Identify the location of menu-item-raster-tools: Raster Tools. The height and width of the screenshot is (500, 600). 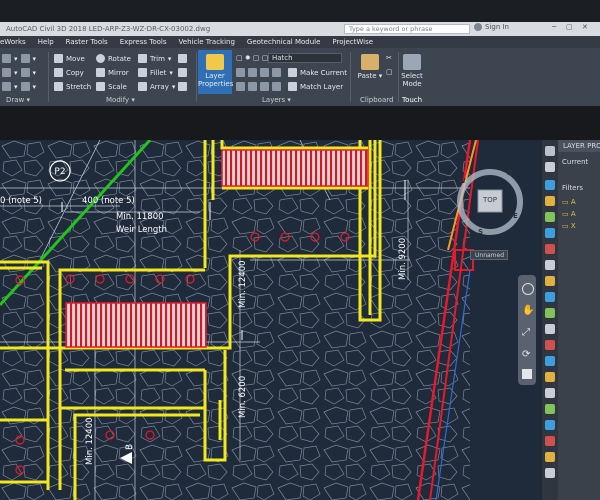
(87, 42).